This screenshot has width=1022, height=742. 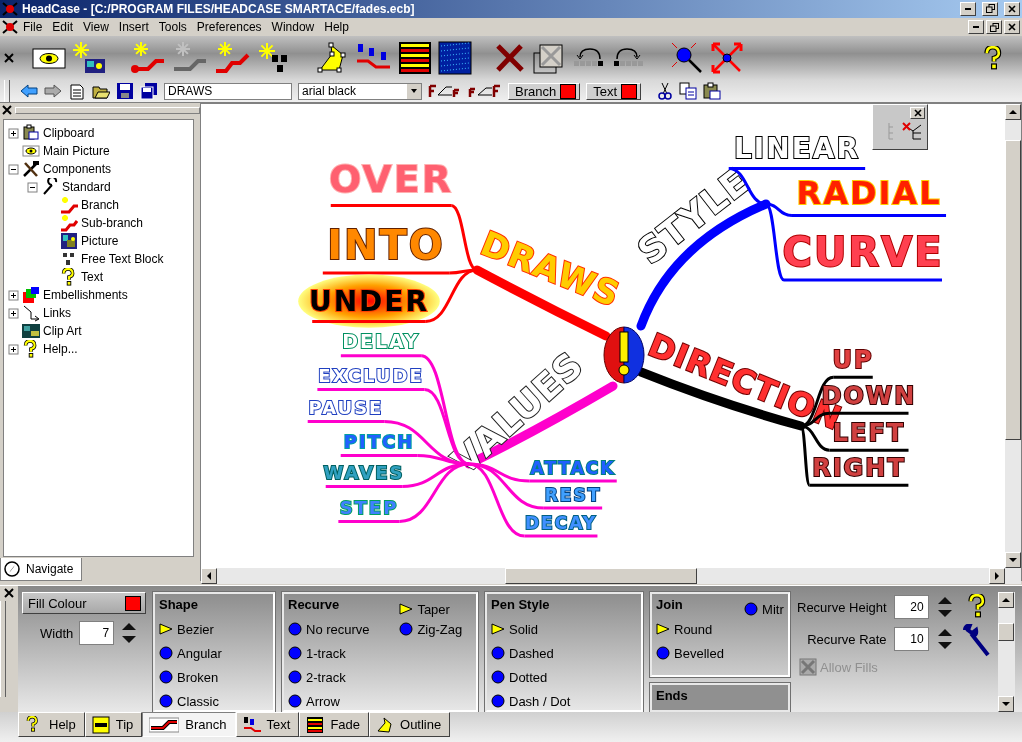 What do you see at coordinates (869, 196) in the screenshot?
I see `underlined-map-word: RADIAL` at bounding box center [869, 196].